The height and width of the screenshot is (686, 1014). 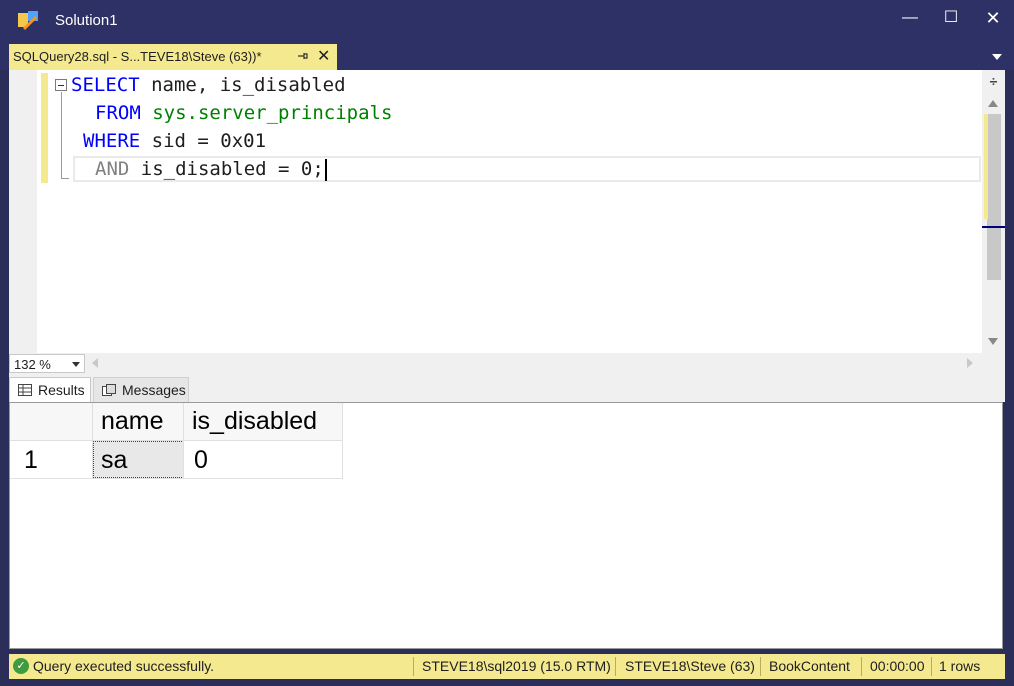 I want to click on row-number: 1, so click(x=51, y=460).